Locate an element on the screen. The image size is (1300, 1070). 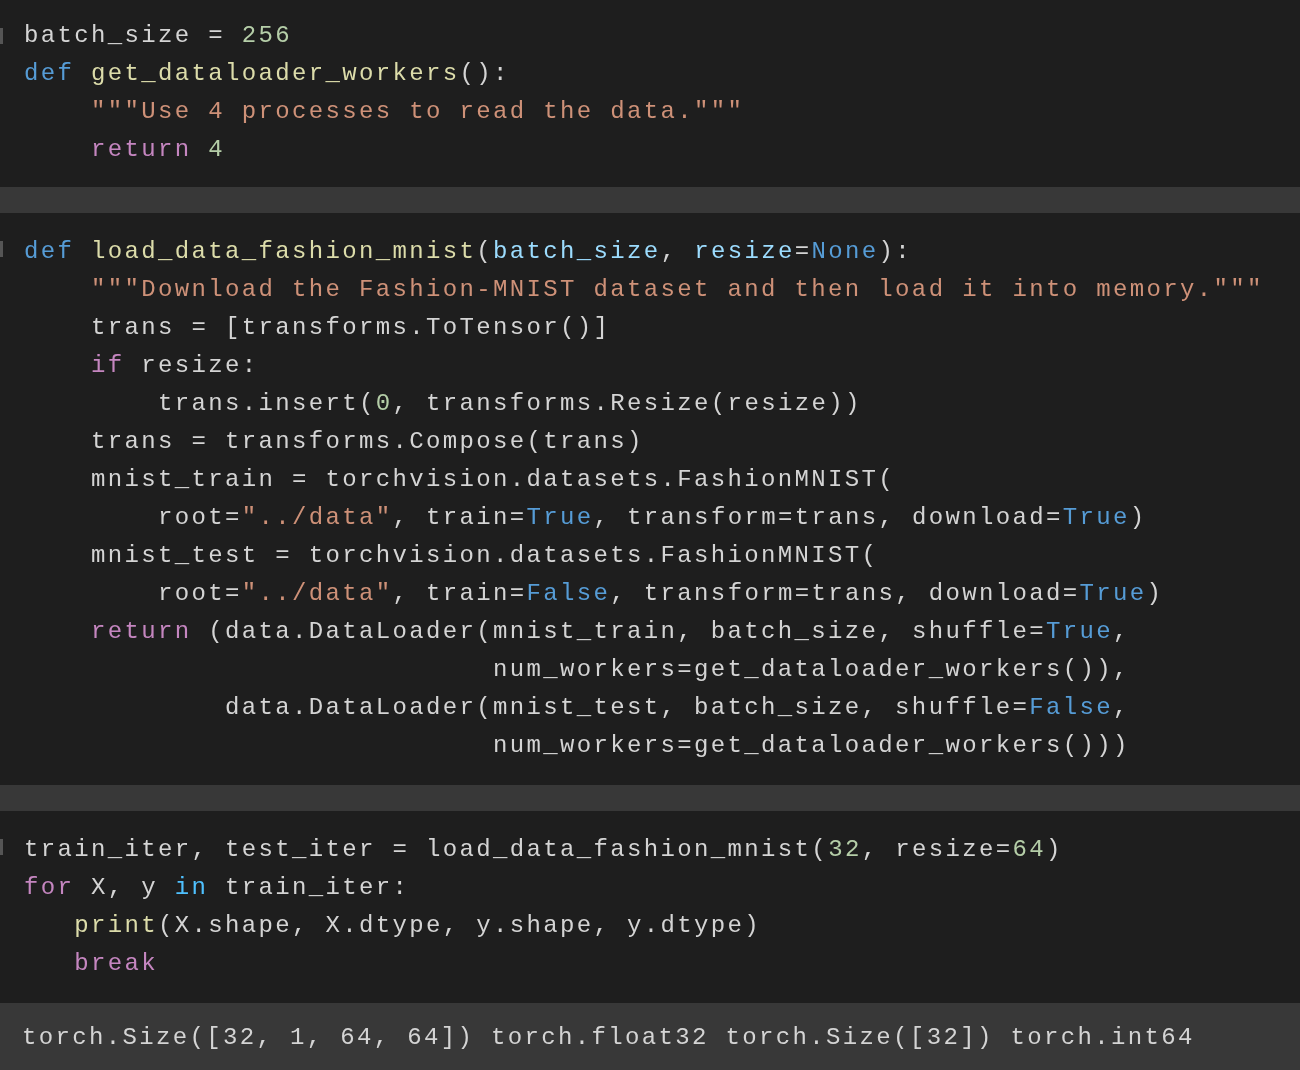
output-text: torch.Size([32, 1, 64, 64]) torch.float32 torch.Size([32]) torch.int64 is located at coordinates (608, 1038).